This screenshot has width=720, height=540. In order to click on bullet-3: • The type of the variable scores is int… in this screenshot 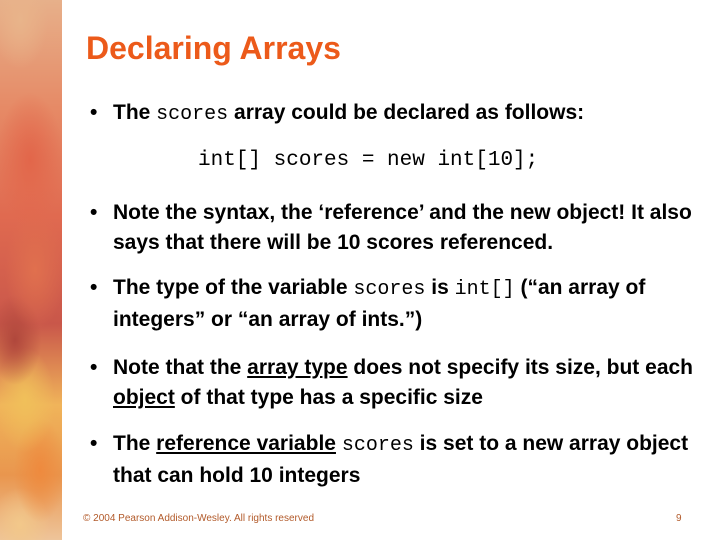, I will do `click(396, 304)`.